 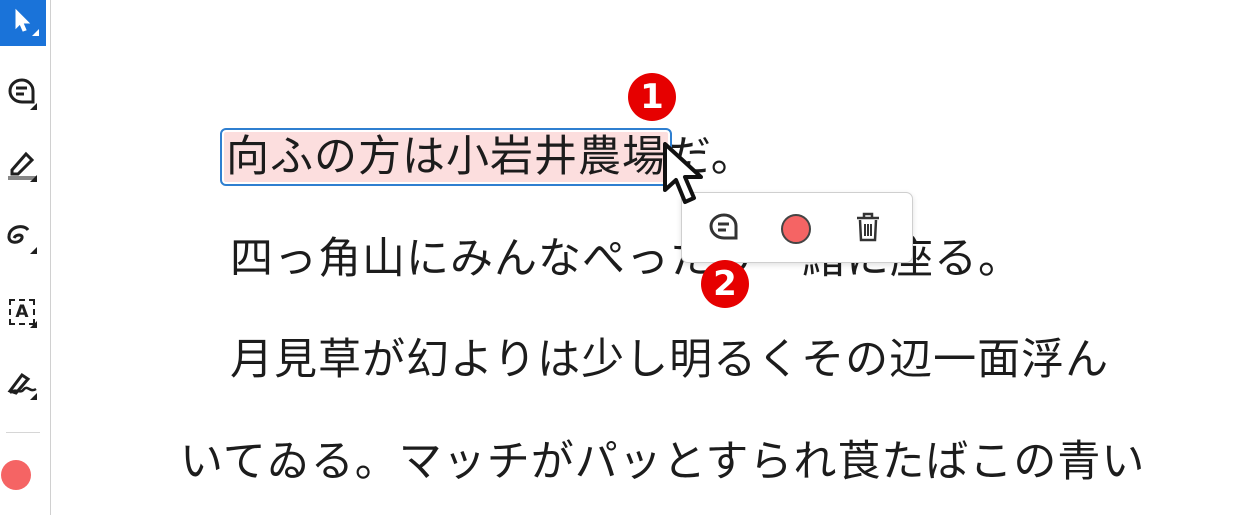 I want to click on highlighted-text-annotation: 向ふの方は小岩井農場, so click(x=446, y=157).